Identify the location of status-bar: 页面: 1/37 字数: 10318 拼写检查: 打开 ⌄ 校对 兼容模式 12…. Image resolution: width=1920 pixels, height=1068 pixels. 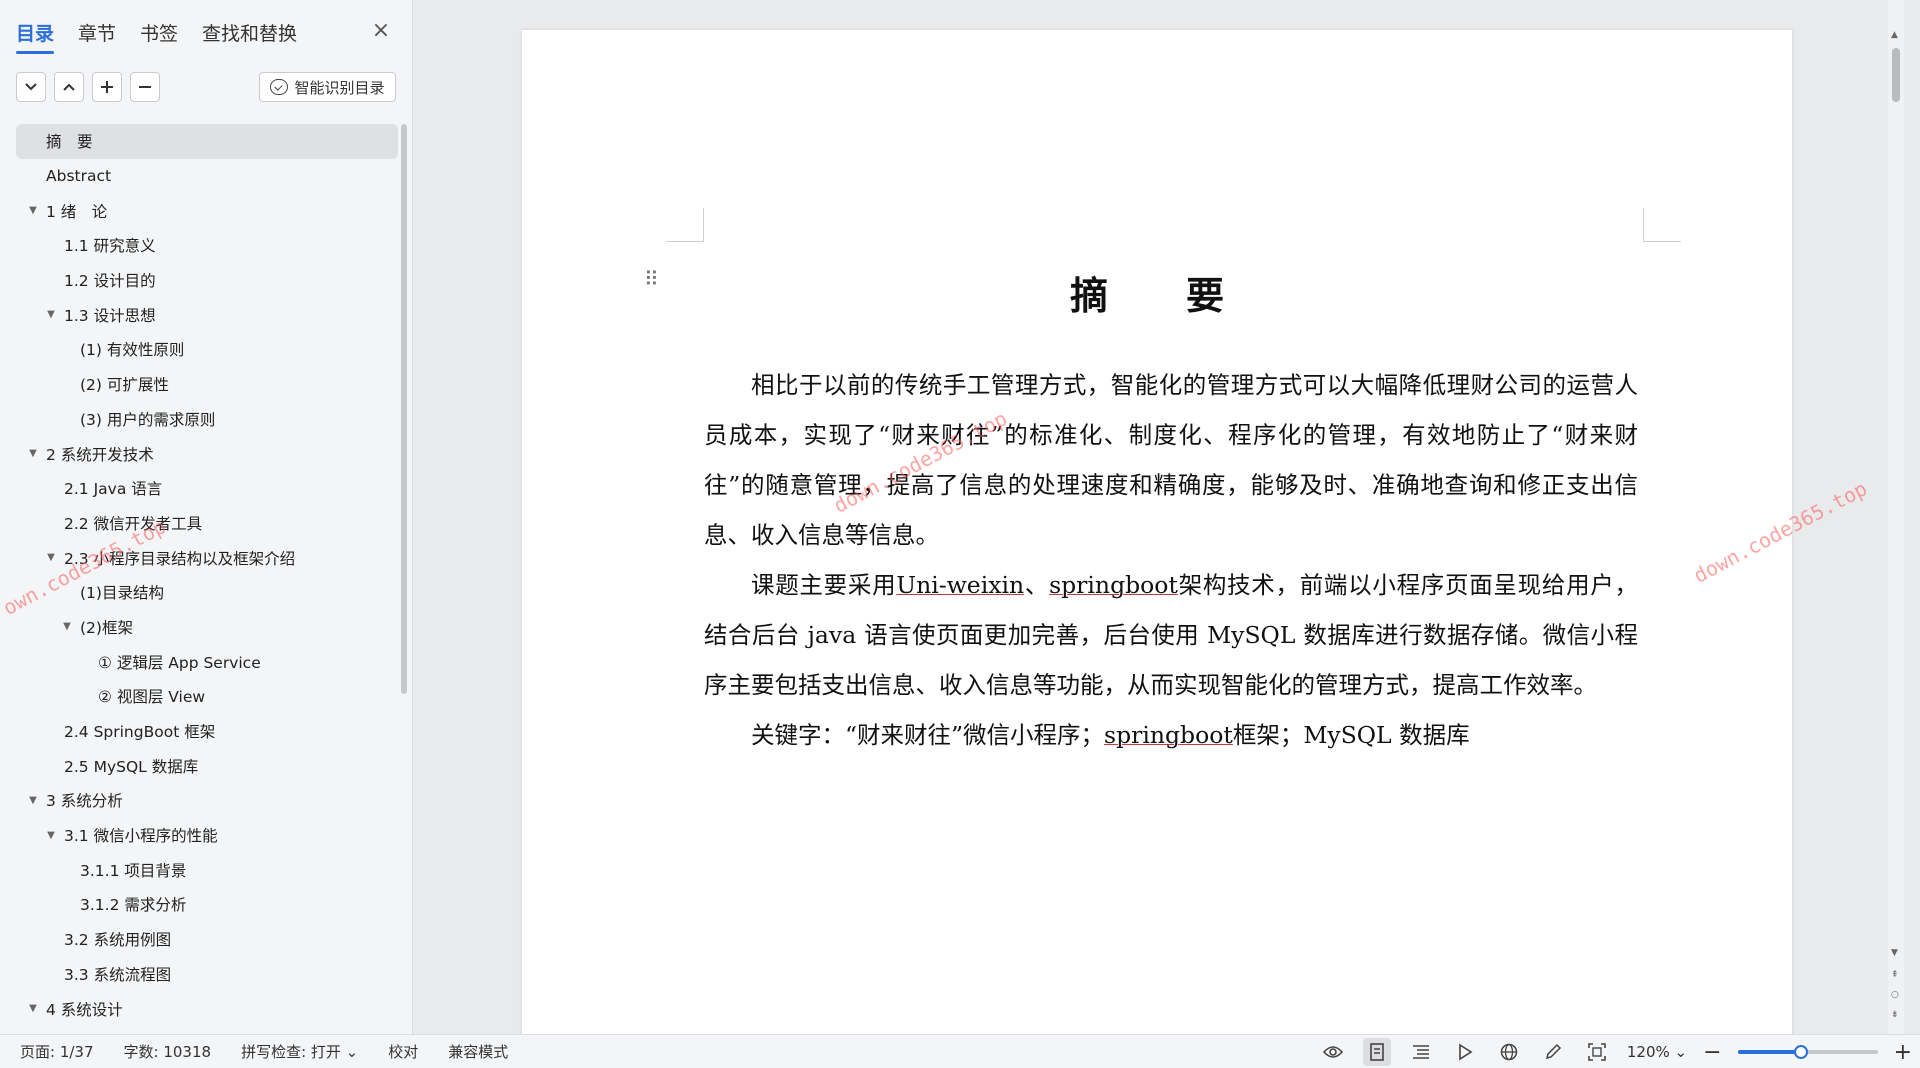
(960, 1051).